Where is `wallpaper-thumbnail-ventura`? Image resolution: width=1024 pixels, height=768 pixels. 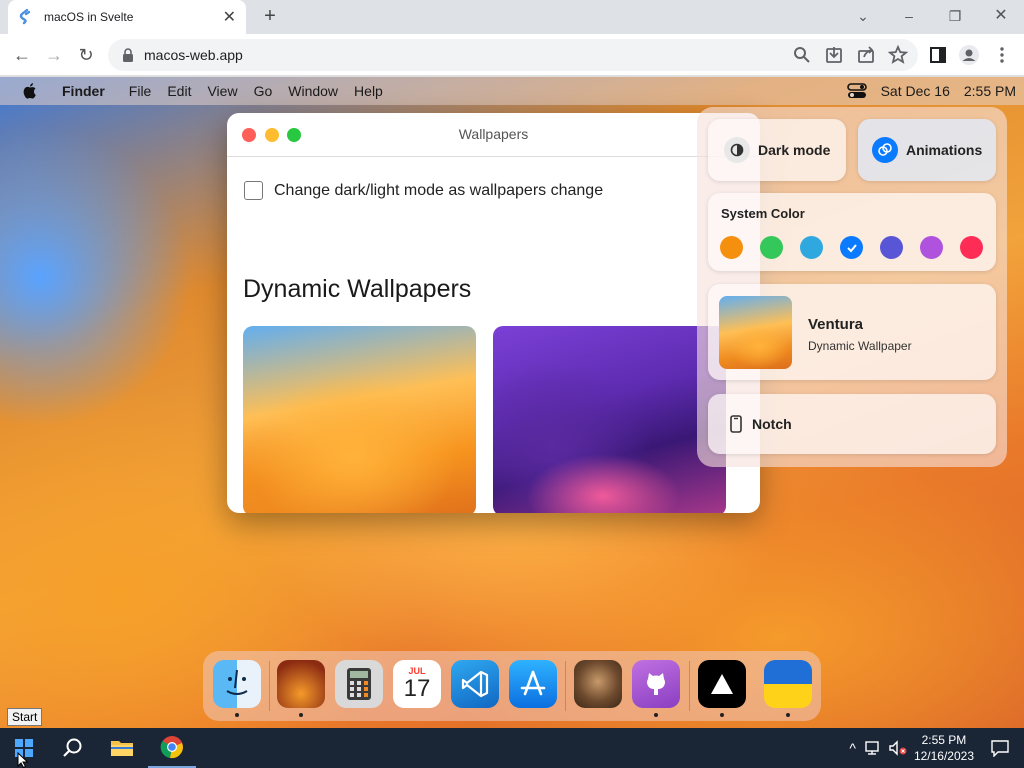
wallpaper-thumbnail-ventura is located at coordinates (359, 419).